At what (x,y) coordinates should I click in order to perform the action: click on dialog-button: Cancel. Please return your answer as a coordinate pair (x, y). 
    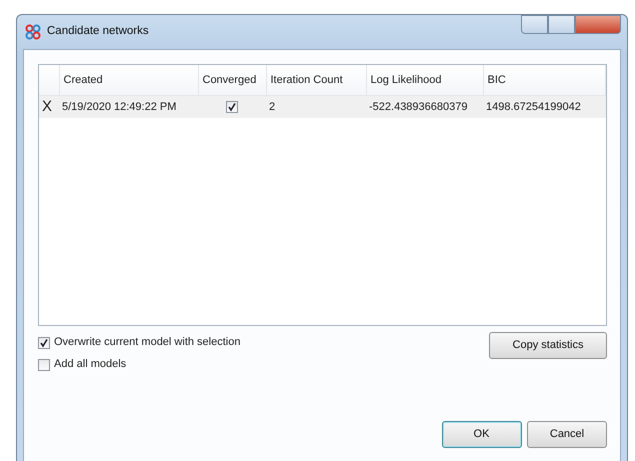
    Looking at the image, I should click on (567, 434).